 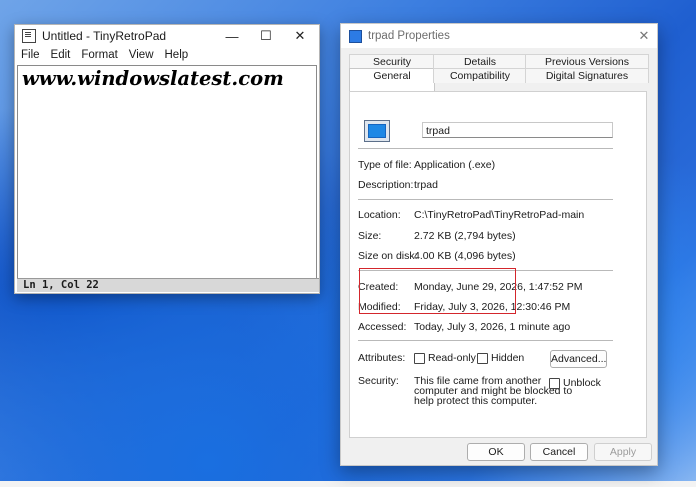 What do you see at coordinates (177, 55) in the screenshot?
I see `menu-help: Help` at bounding box center [177, 55].